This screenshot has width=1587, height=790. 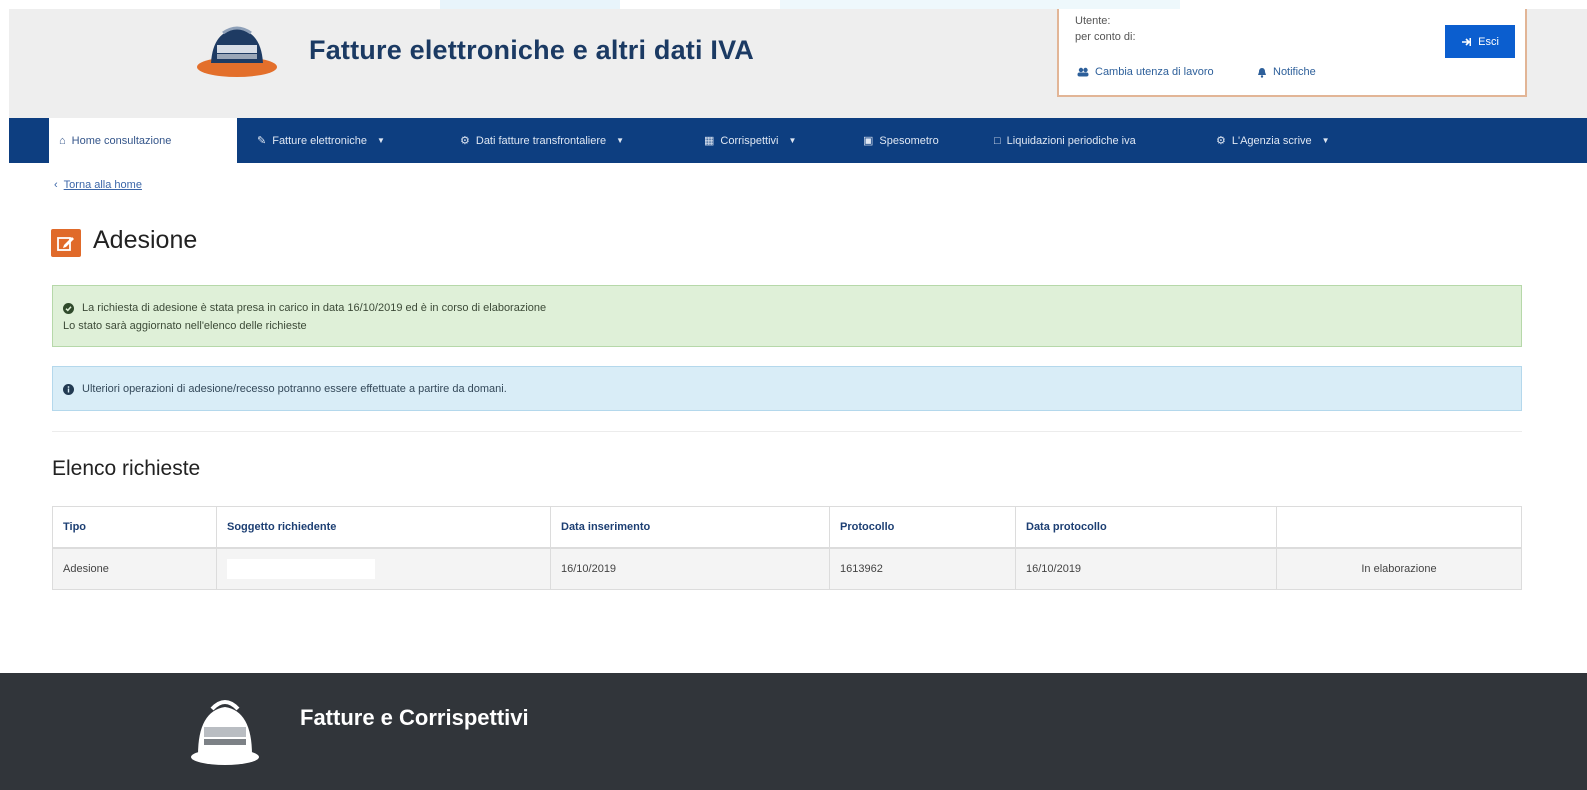 I want to click on footer-title: Fatture e Corrispettivi, so click(x=414, y=717).